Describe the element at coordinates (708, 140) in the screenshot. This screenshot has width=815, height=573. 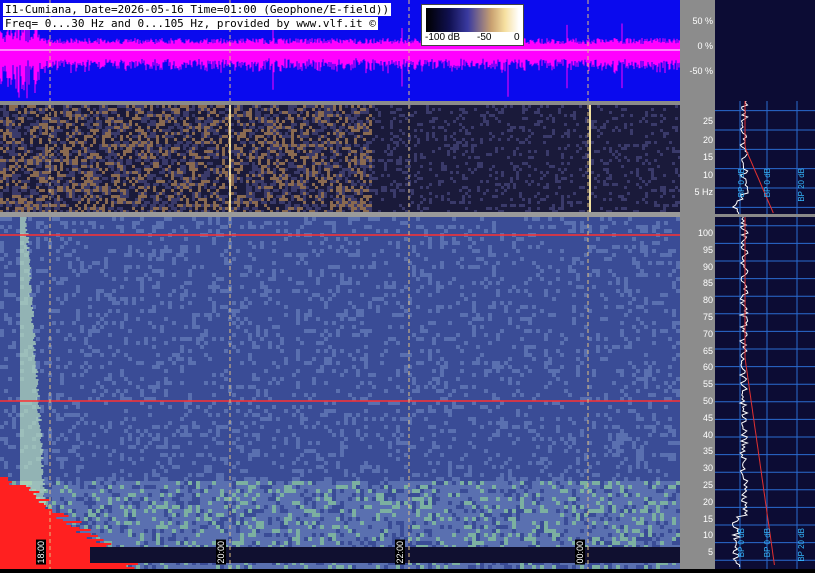
I see `spectrogram1-axis-tick: 20` at that location.